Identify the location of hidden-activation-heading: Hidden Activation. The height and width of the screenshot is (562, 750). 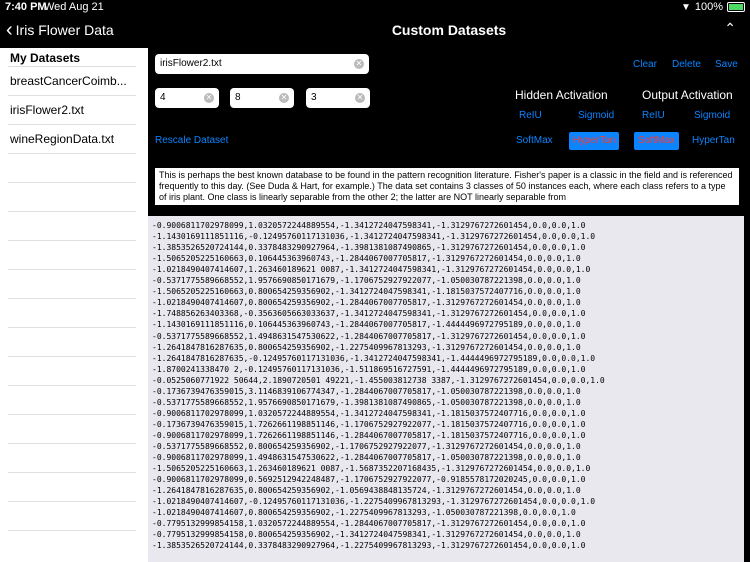
(561, 95).